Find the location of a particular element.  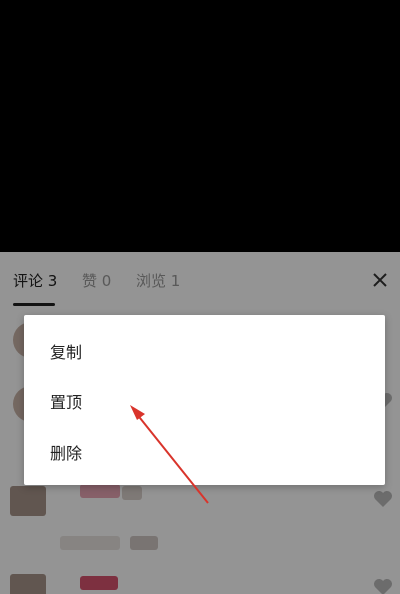

menu-item-delete: 删除 is located at coordinates (204, 451).